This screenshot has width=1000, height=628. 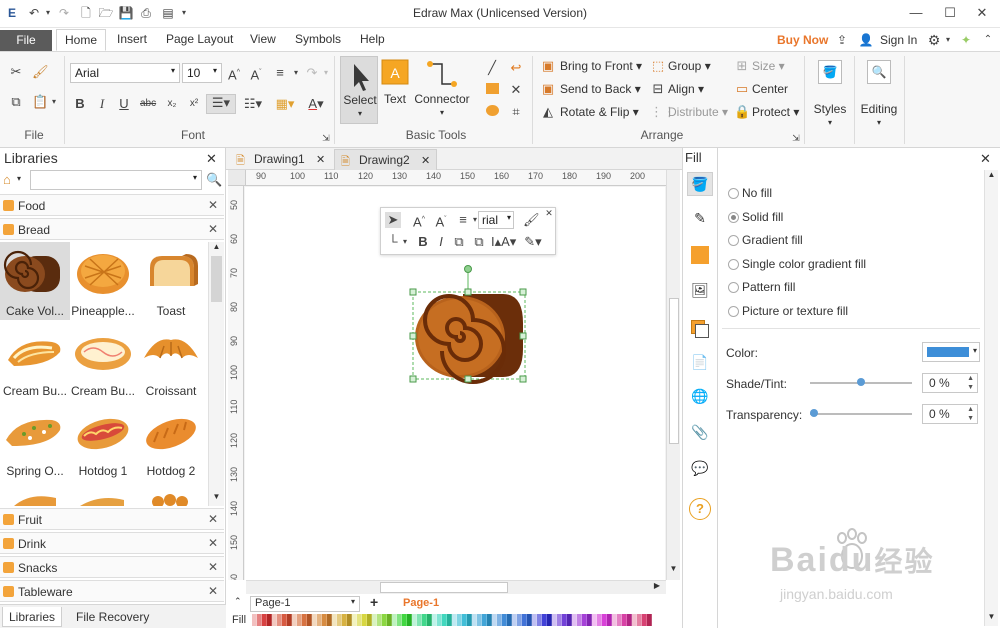 What do you see at coordinates (549, 213) in the screenshot?
I see `close-toolbar-icon: ✕` at bounding box center [549, 213].